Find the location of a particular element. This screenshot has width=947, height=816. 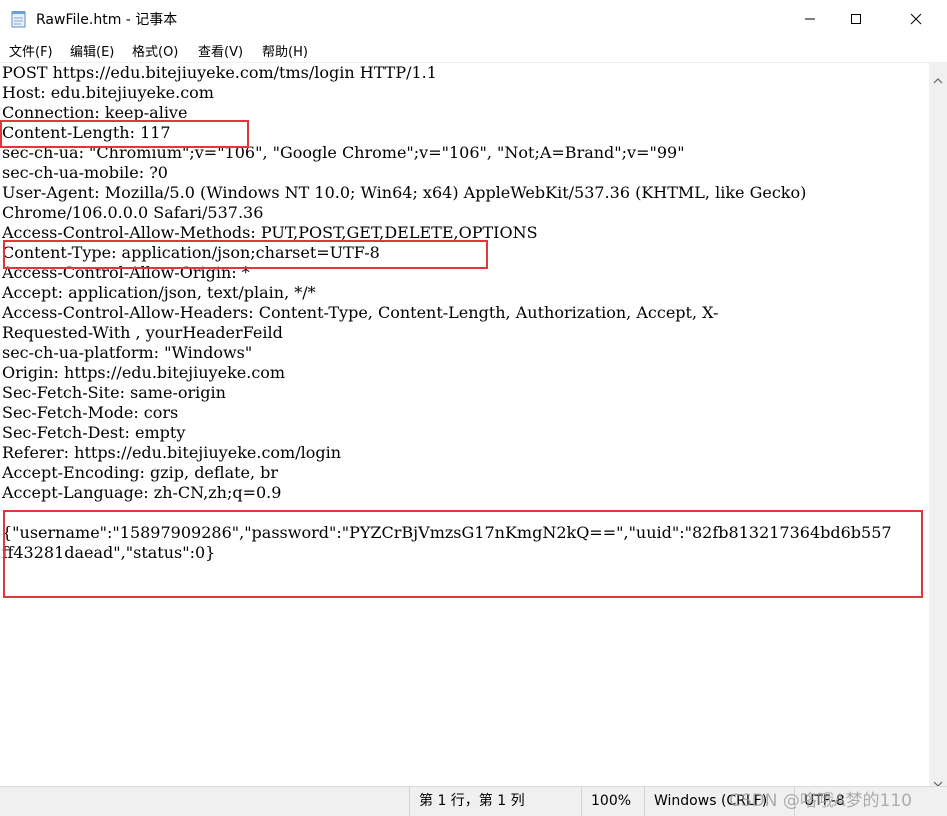

minimize-button is located at coordinates (810, 19).